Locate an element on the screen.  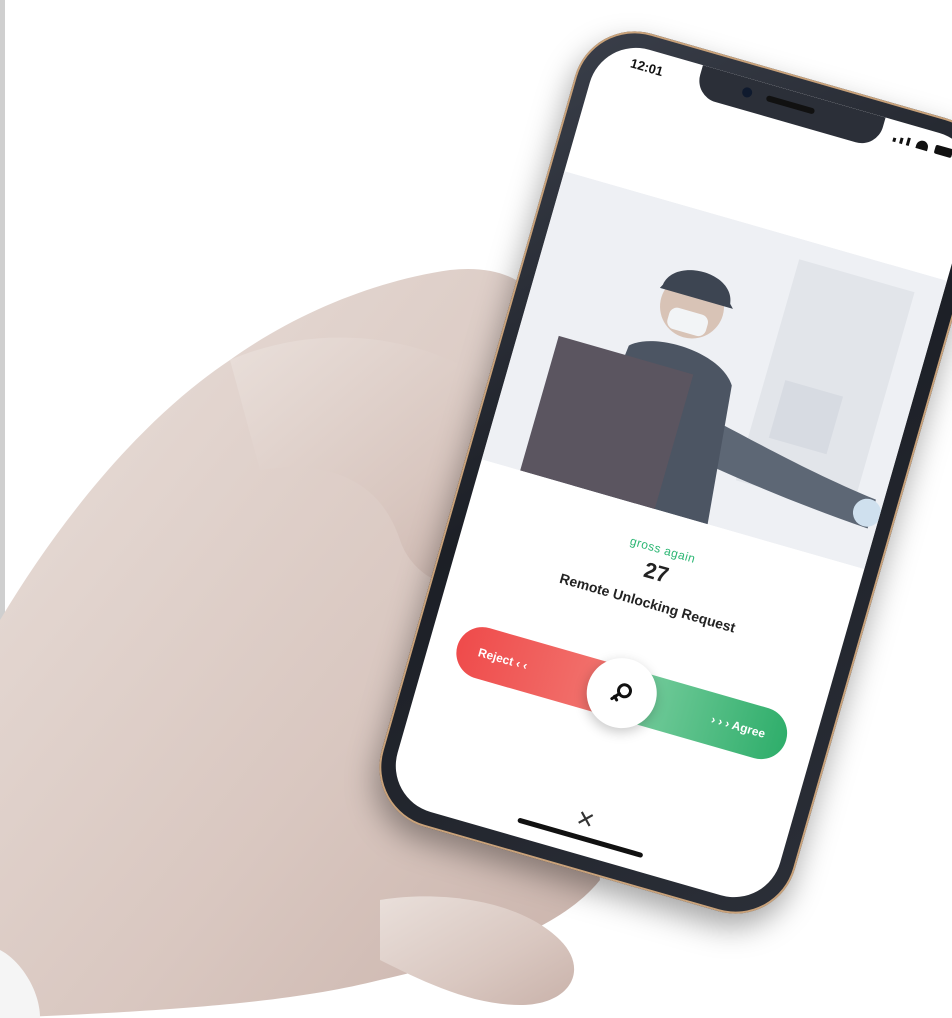
reject-label: Reject ‹ ‹ is located at coordinates (503, 659).